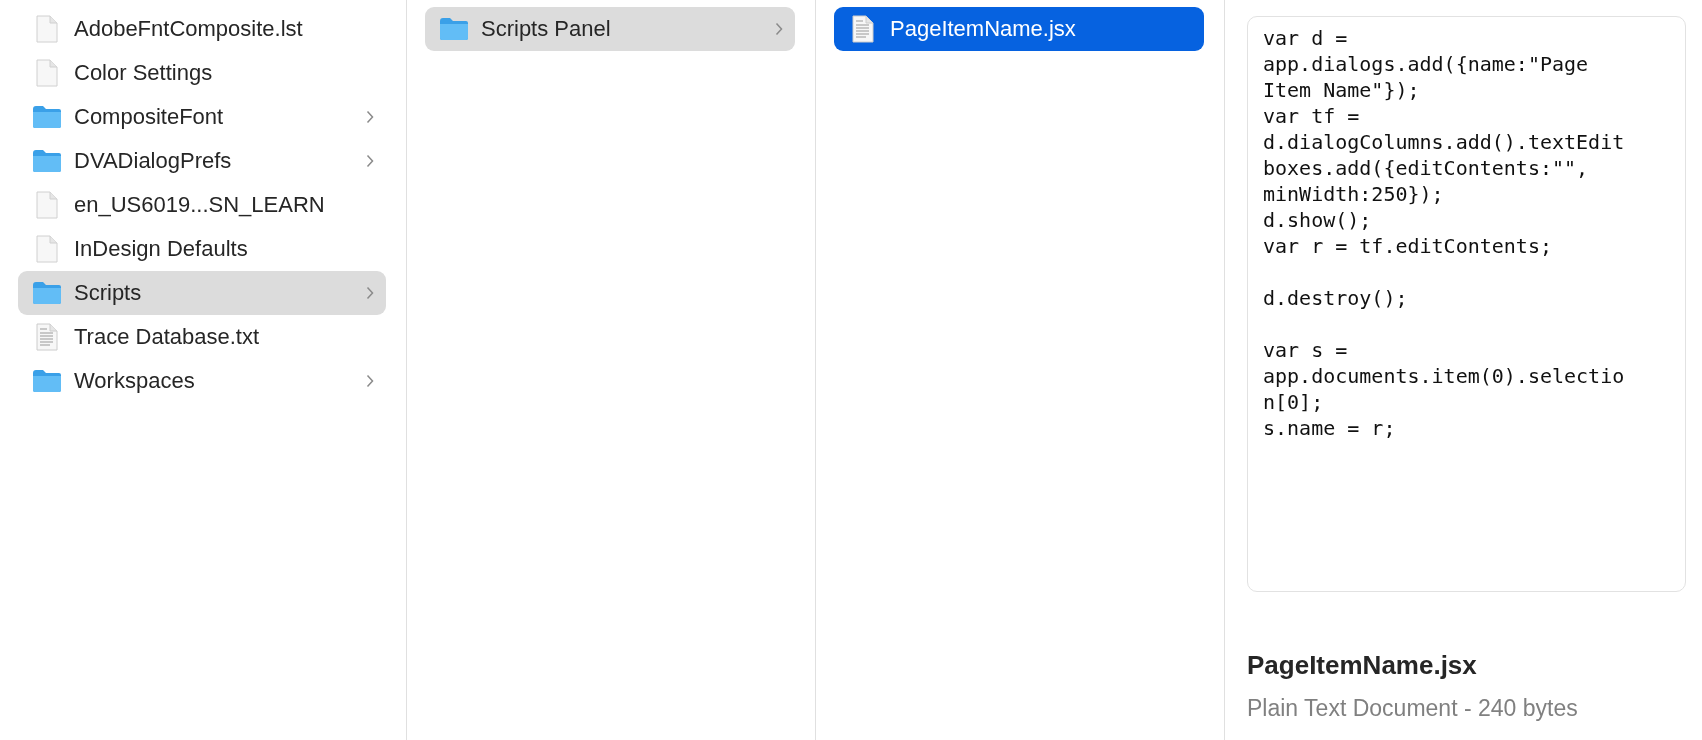 Image resolution: width=1702 pixels, height=740 pixels. What do you see at coordinates (546, 29) in the screenshot?
I see `file-name: Scripts Panel` at bounding box center [546, 29].